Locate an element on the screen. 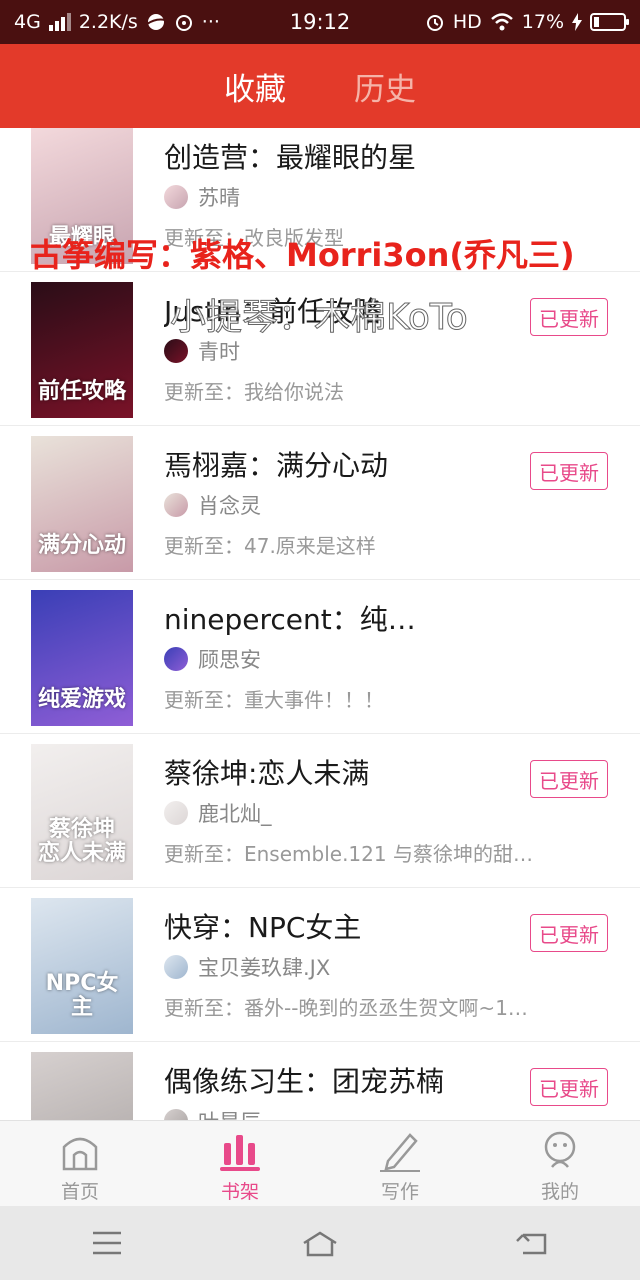  tabbar-write: 写作 is located at coordinates (400, 1163).